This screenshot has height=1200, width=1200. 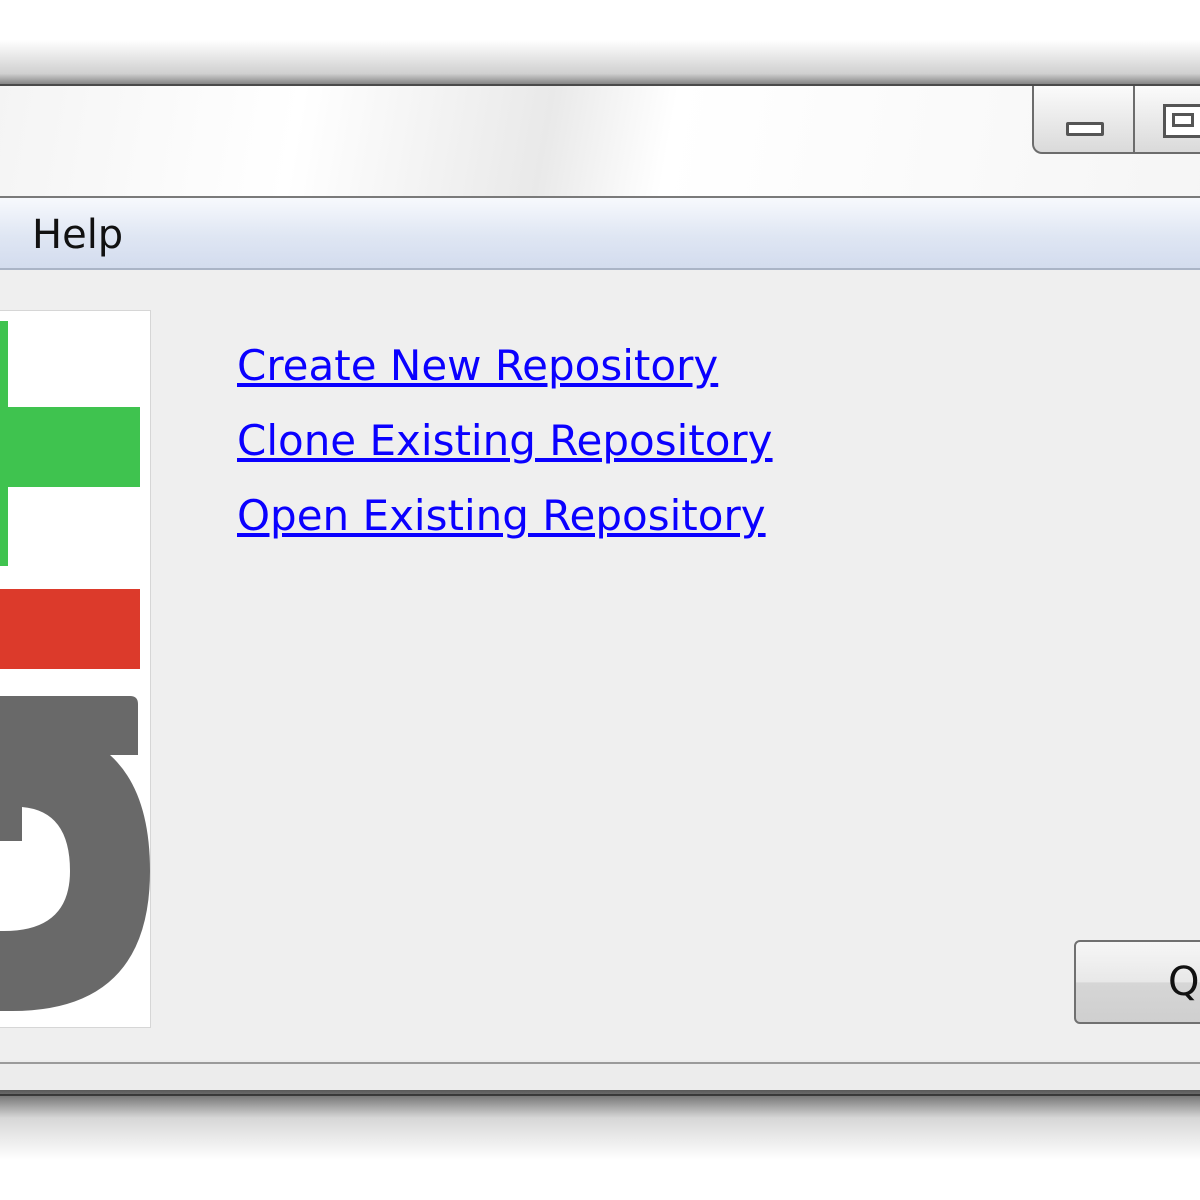 What do you see at coordinates (600, 1125) in the screenshot?
I see `window-shadow-bottom` at bounding box center [600, 1125].